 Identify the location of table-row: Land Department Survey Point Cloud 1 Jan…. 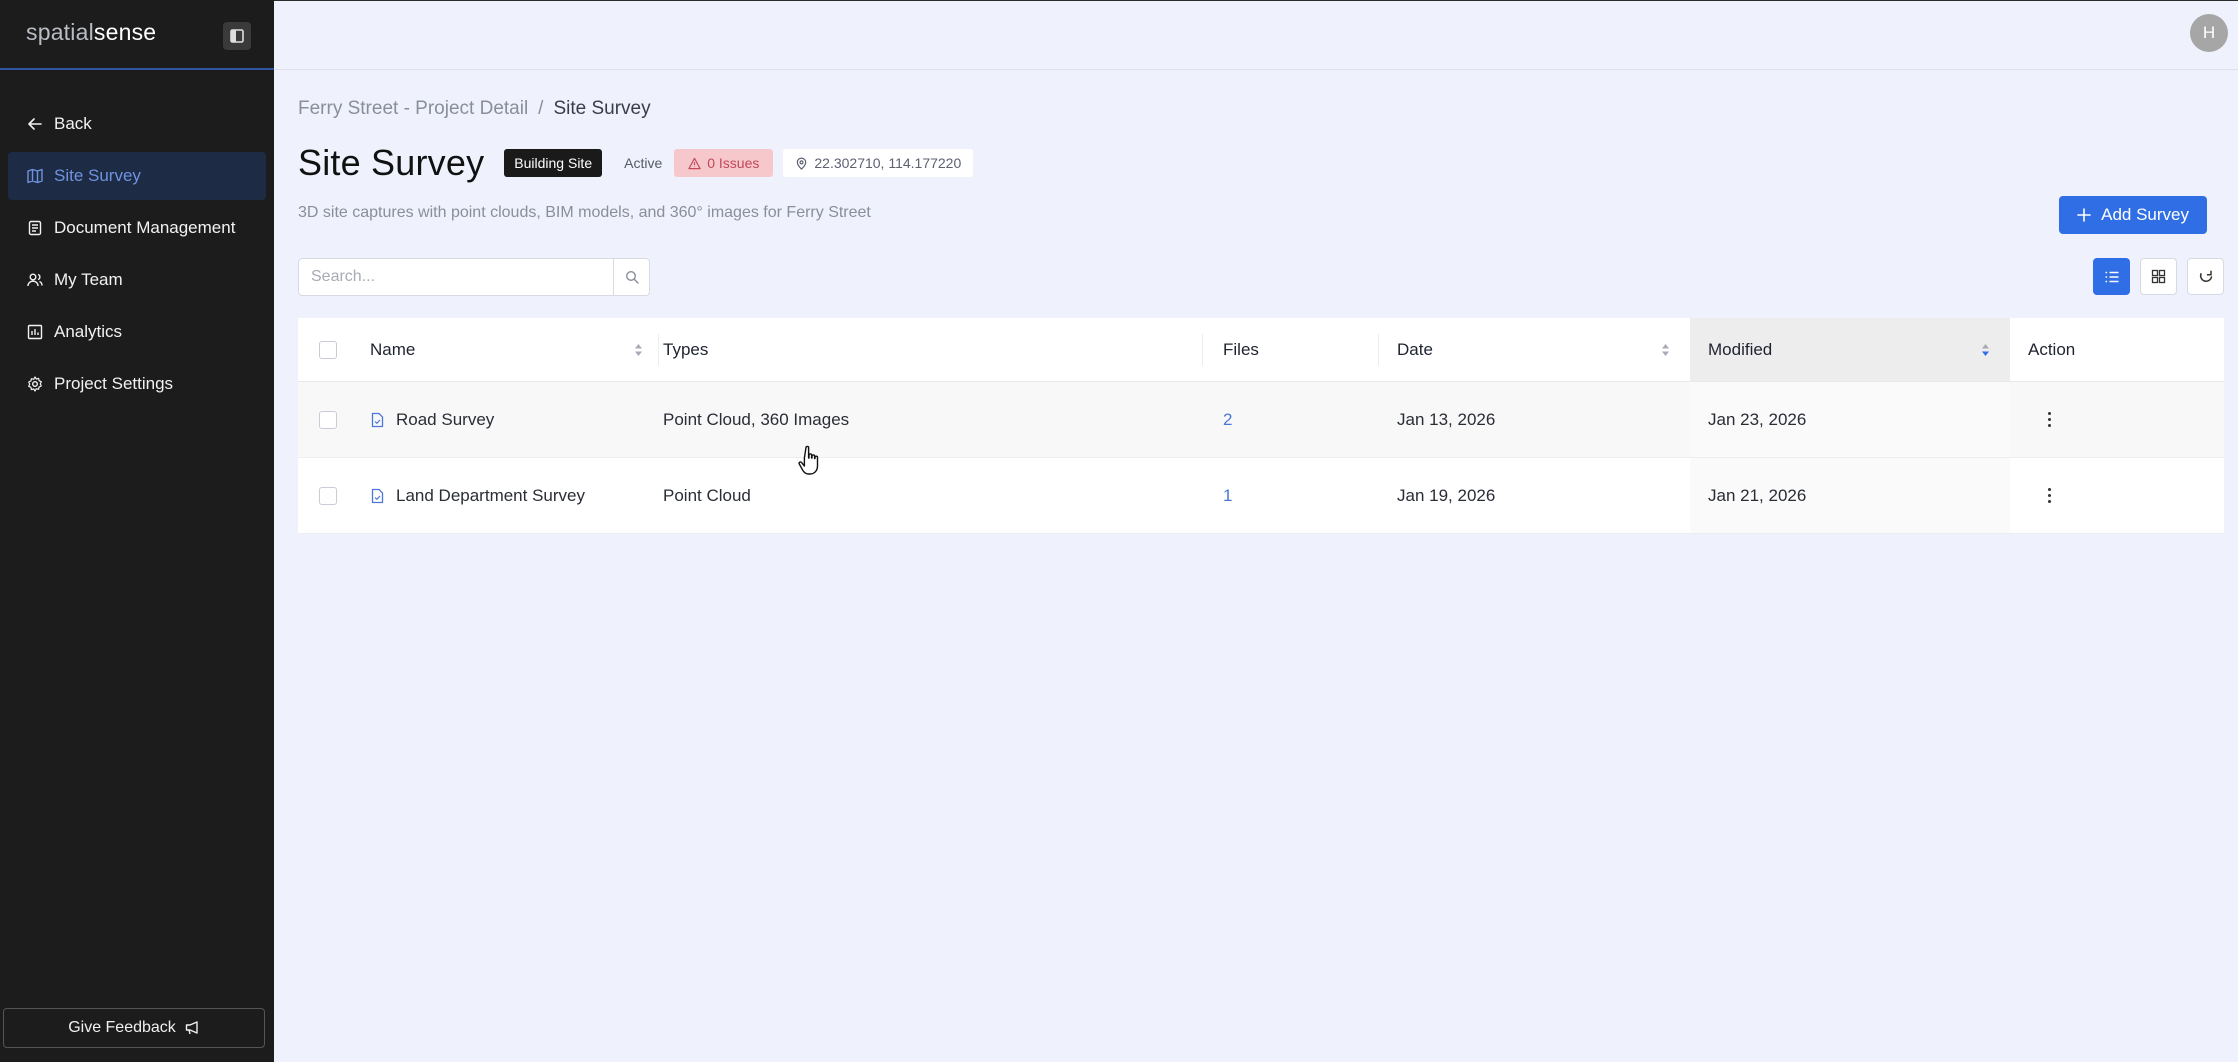
(1261, 496).